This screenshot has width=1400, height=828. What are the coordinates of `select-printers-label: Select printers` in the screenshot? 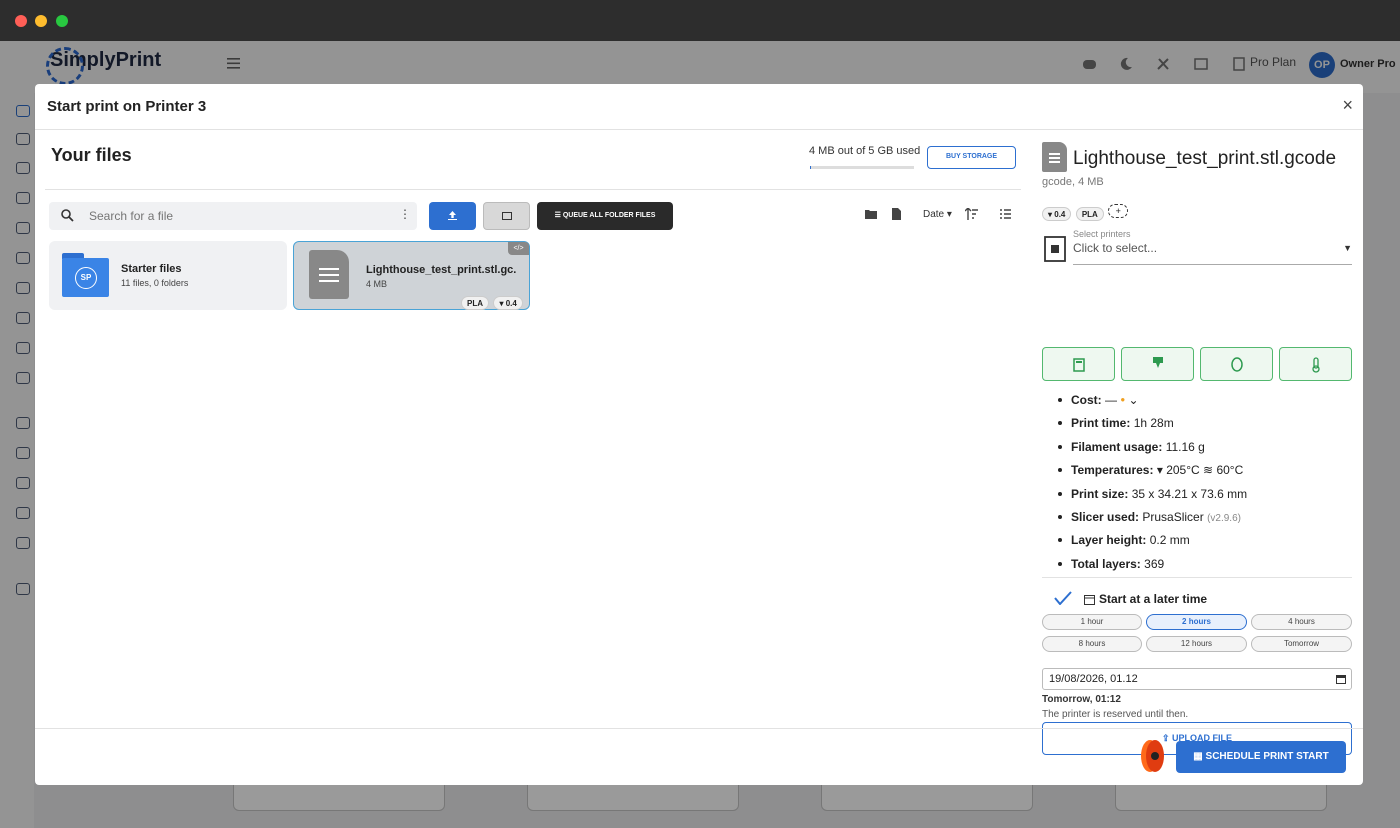 It's located at (1102, 234).